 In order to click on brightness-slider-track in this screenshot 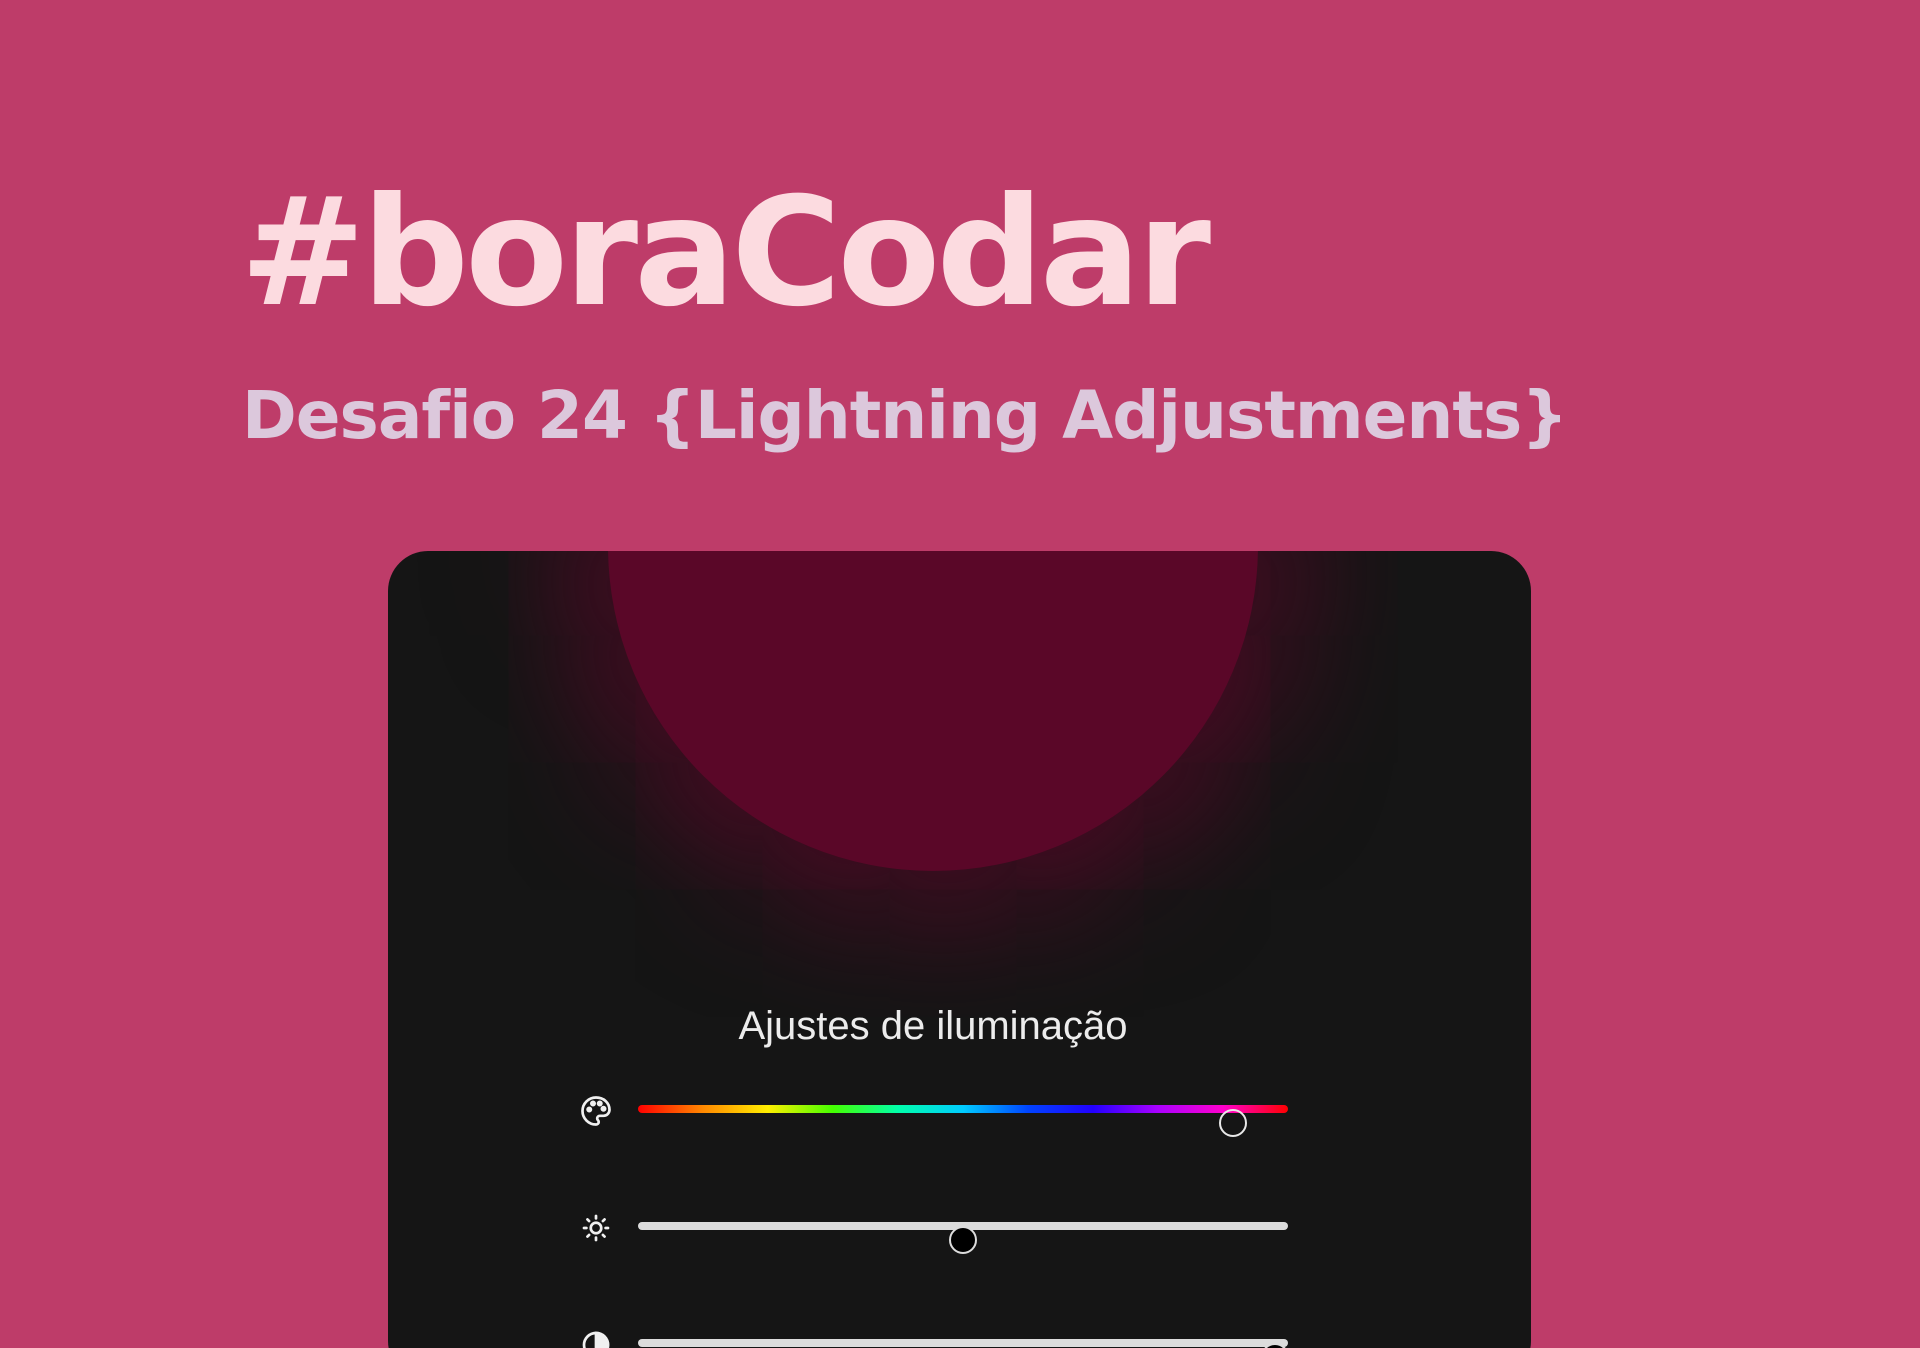, I will do `click(963, 1238)`.